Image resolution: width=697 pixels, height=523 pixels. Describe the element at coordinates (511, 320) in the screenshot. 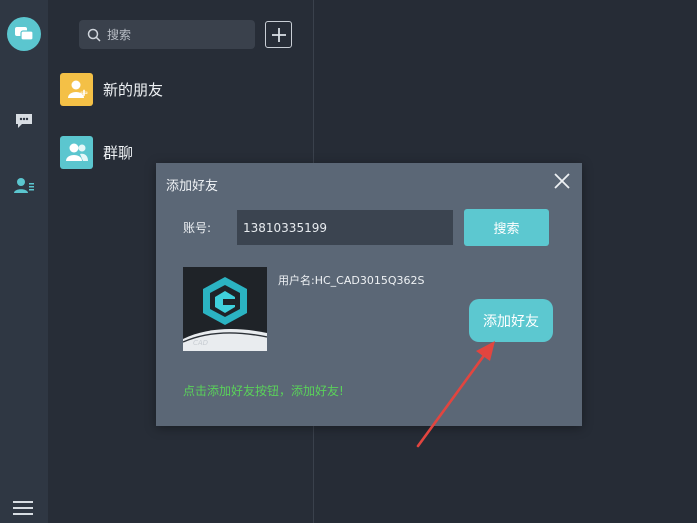

I see `add-friend-button: 添加好友` at that location.